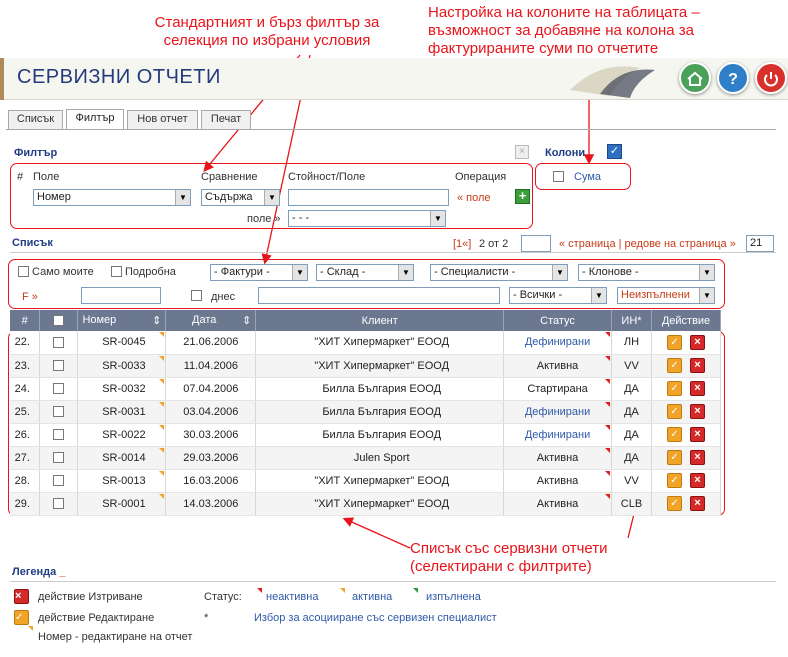 The image size is (788, 657). Describe the element at coordinates (122, 412) in the screenshot. I see `row-number: SR-0031` at that location.